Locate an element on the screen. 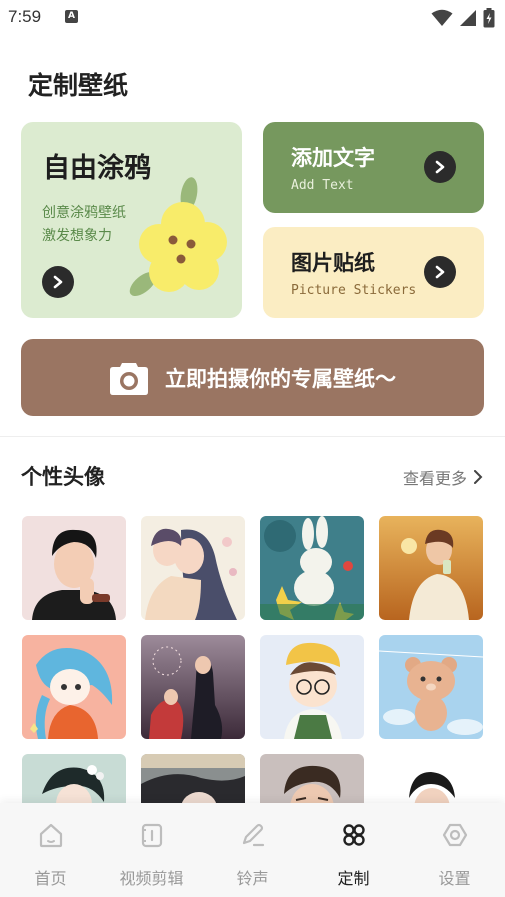  nav-label: 视频剪辑 is located at coordinates (151, 878).